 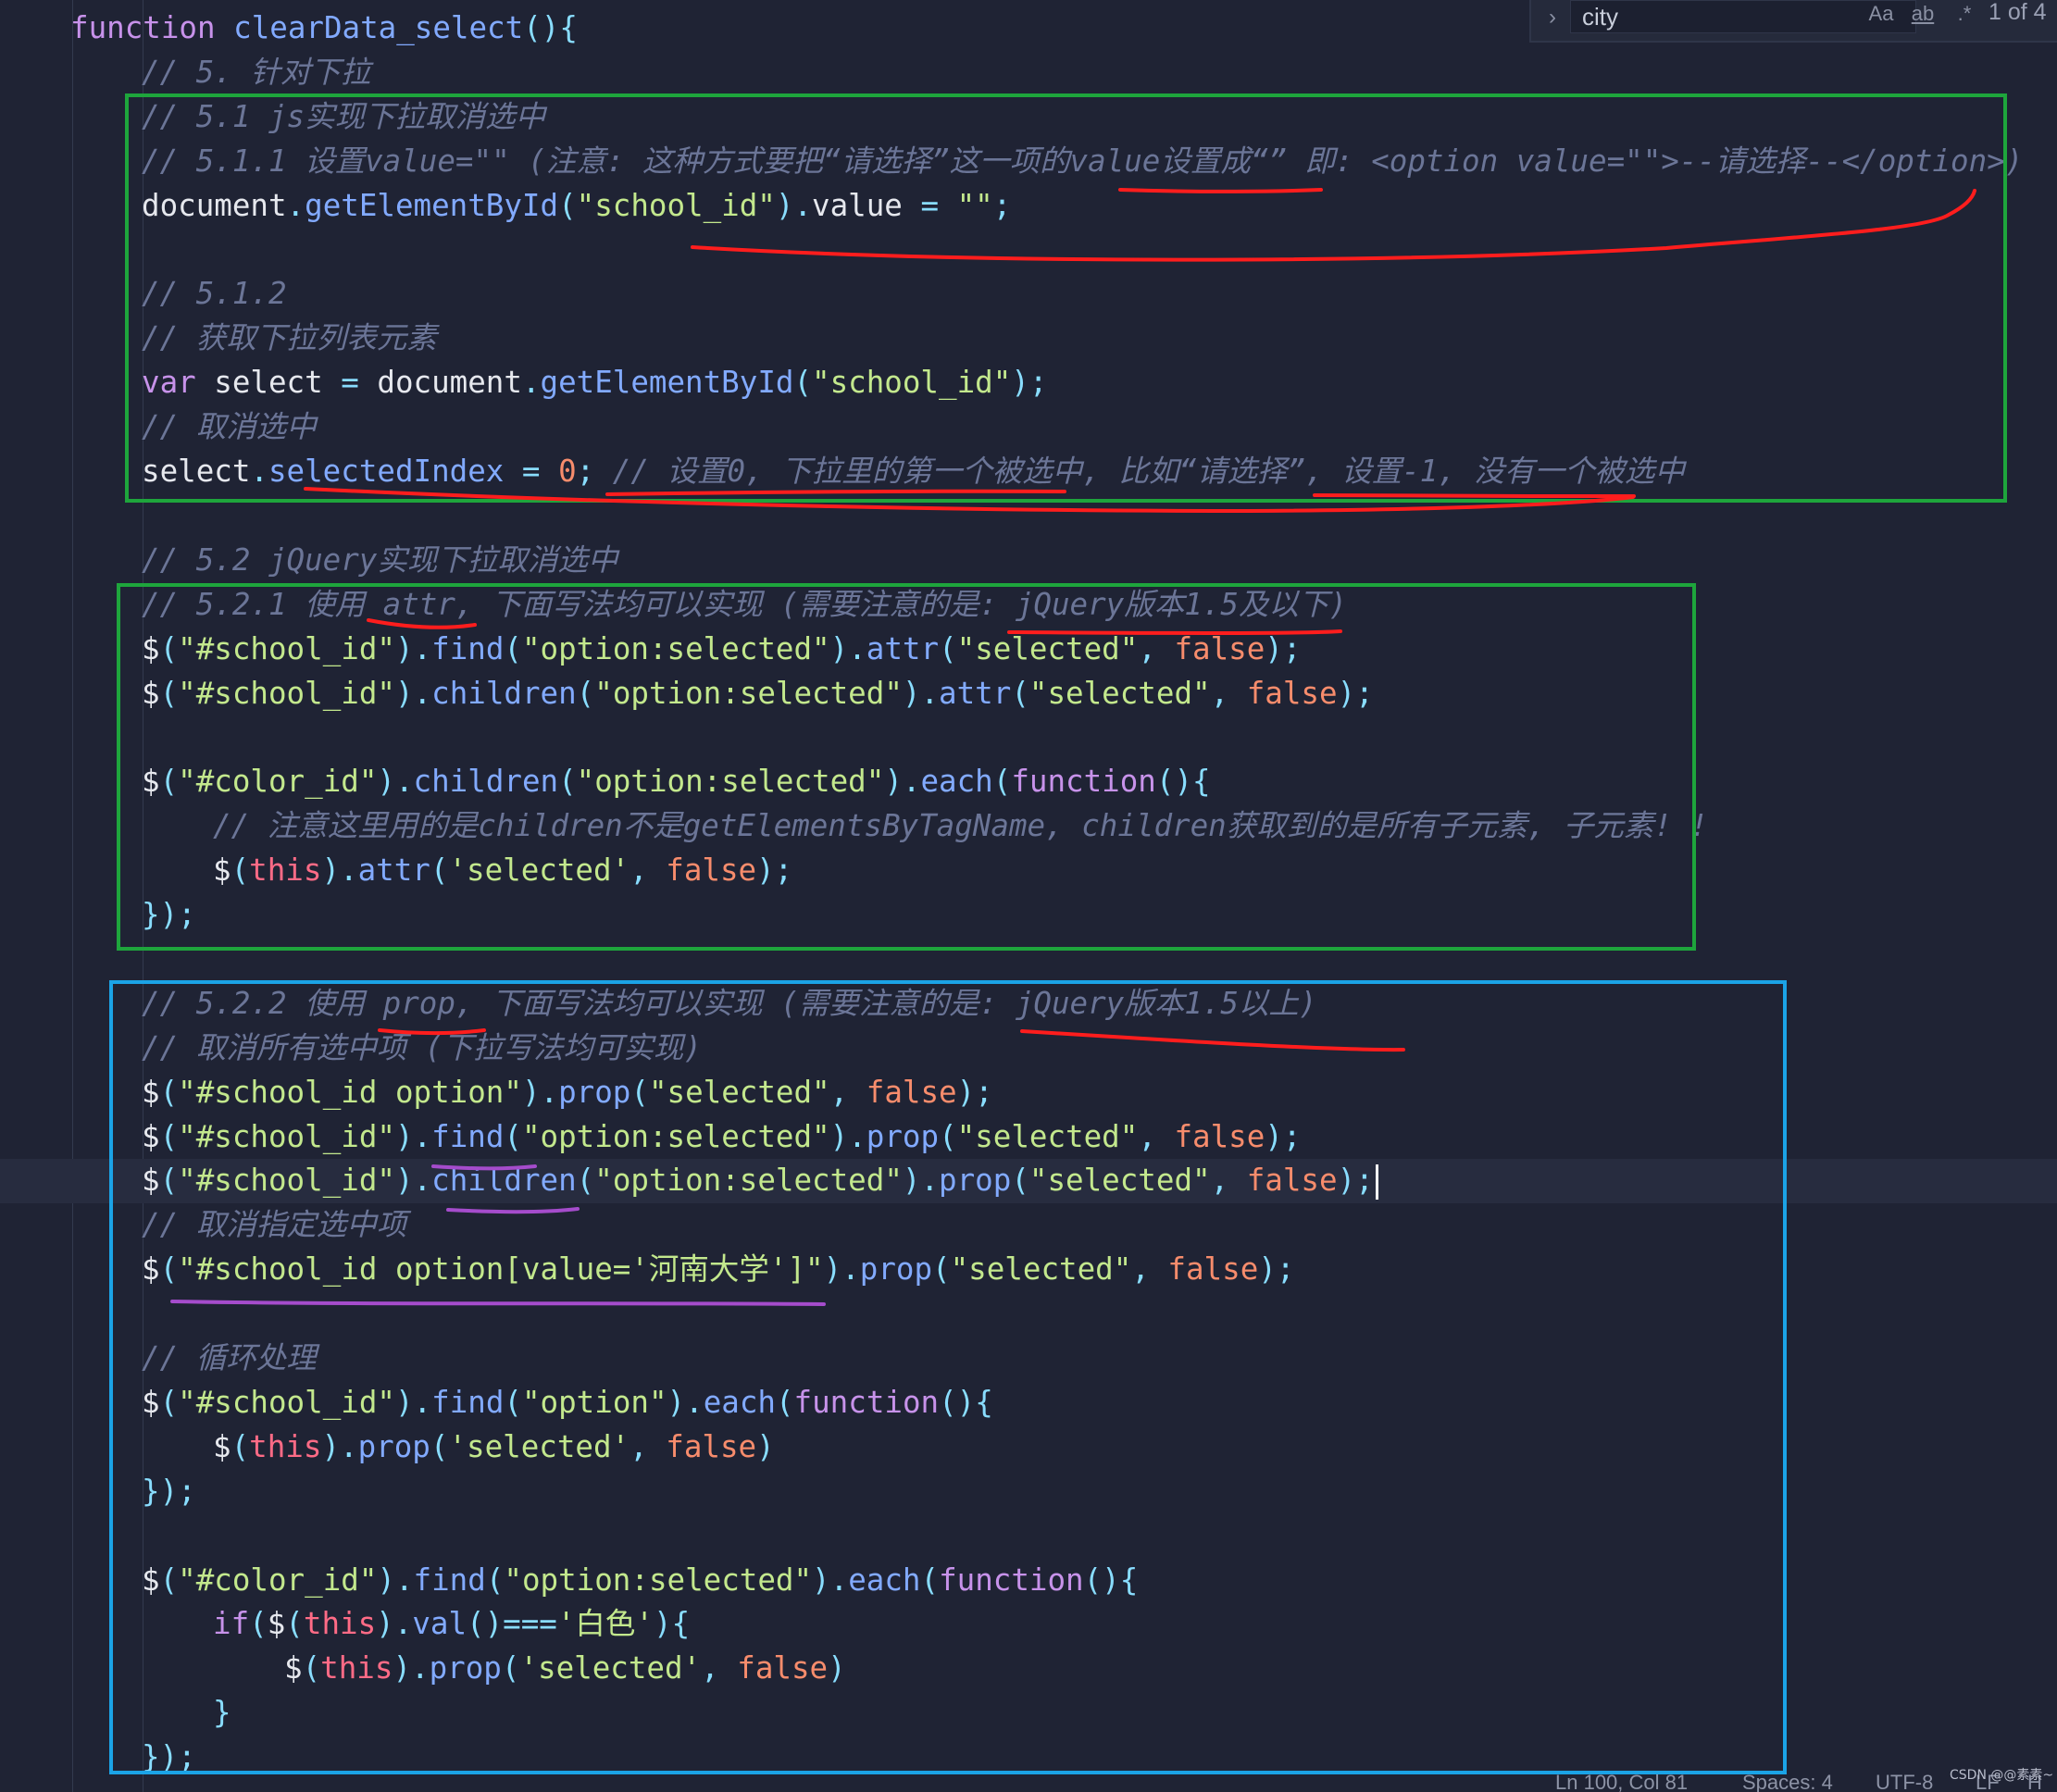 What do you see at coordinates (594, 1402) in the screenshot?
I see `code-token-string: "option"` at bounding box center [594, 1402].